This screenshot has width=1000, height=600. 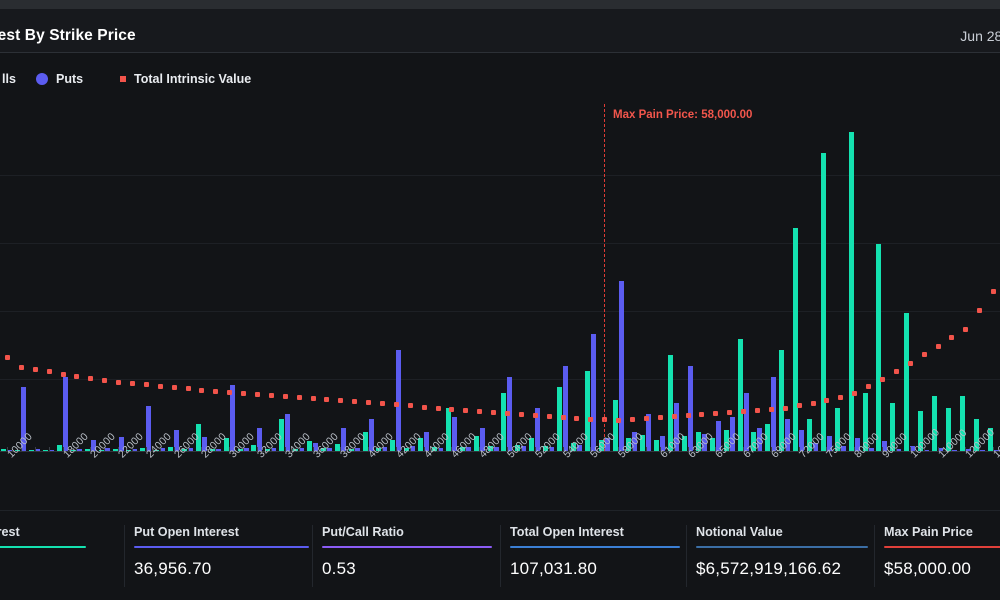 What do you see at coordinates (942, 552) in the screenshot?
I see `stat-max-pain-price: Max Pain Price $58,000.00` at bounding box center [942, 552].